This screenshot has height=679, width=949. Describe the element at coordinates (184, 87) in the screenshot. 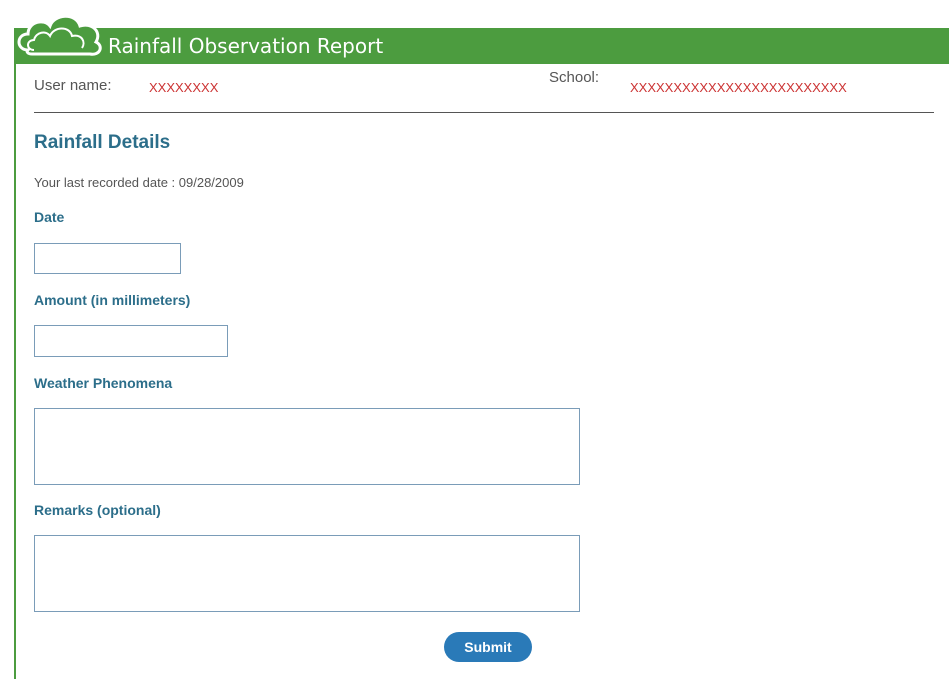

I see `user-name-value: XXXXXXXX` at that location.